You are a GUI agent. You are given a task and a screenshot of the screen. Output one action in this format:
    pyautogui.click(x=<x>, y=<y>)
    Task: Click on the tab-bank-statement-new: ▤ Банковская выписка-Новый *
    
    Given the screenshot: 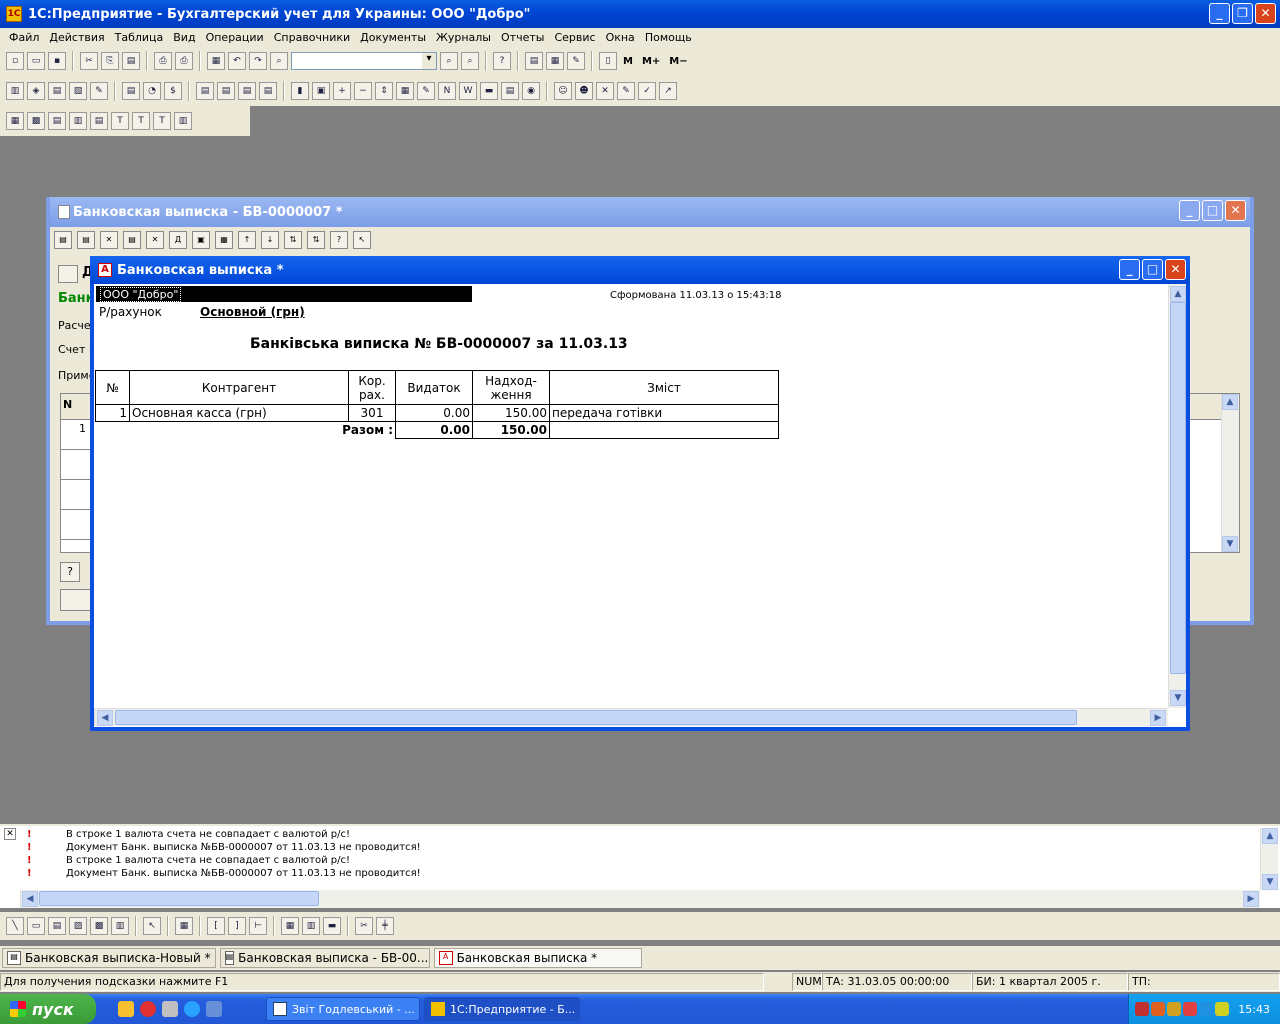 What is the action you would take?
    pyautogui.click(x=109, y=958)
    